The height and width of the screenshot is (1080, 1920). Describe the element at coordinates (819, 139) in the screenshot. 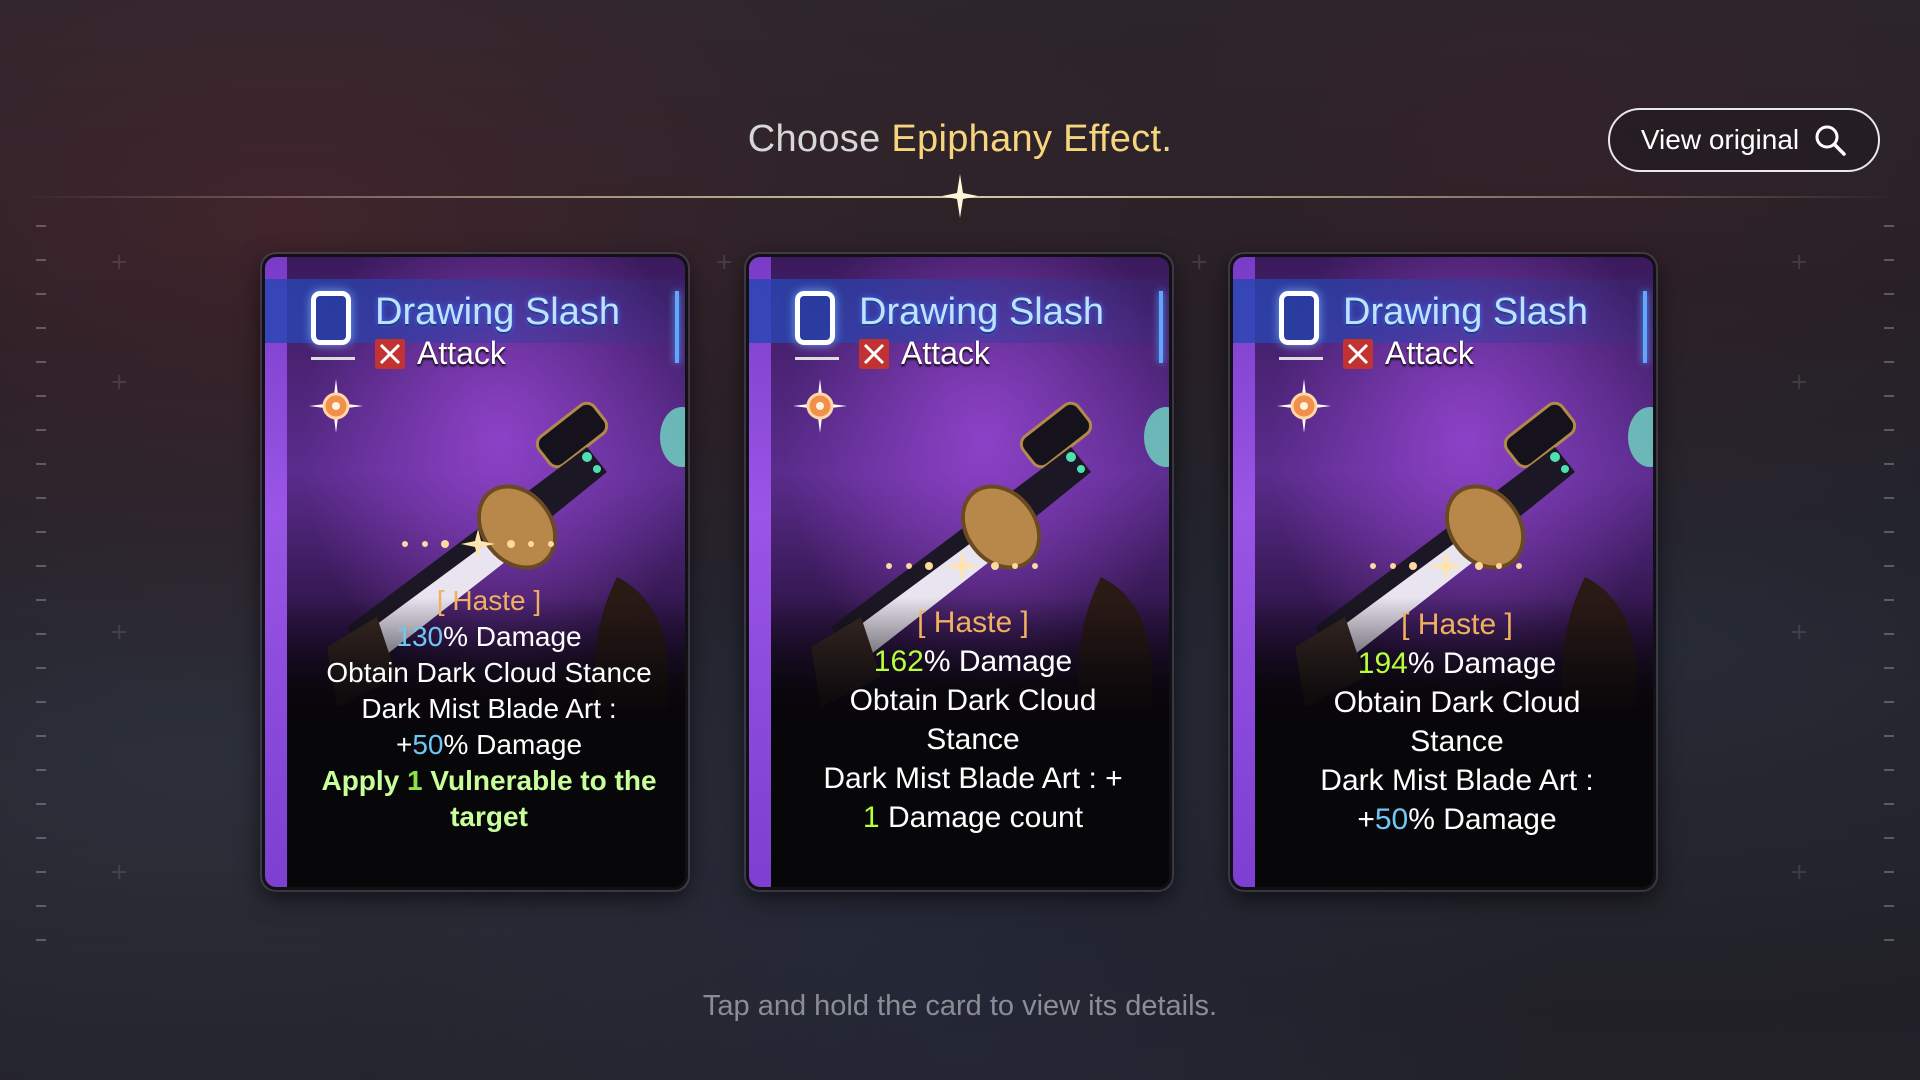

I see `title-prefix: Choose` at that location.